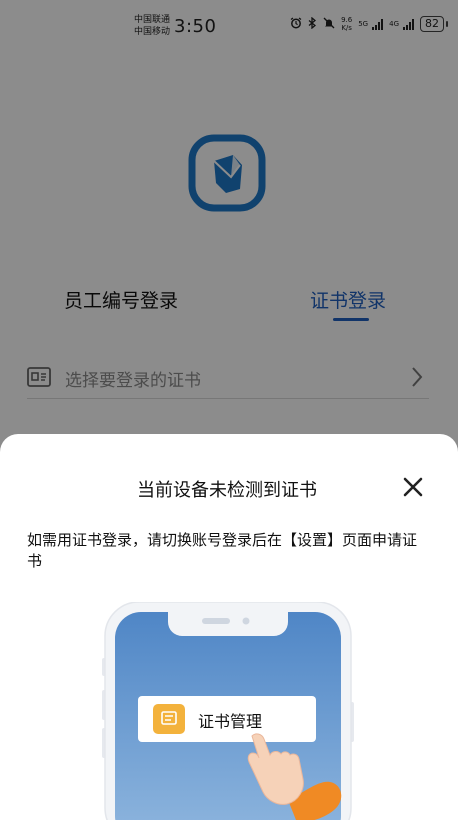  What do you see at coordinates (228, 710) in the screenshot?
I see `phone-illustration: 证书管理` at bounding box center [228, 710].